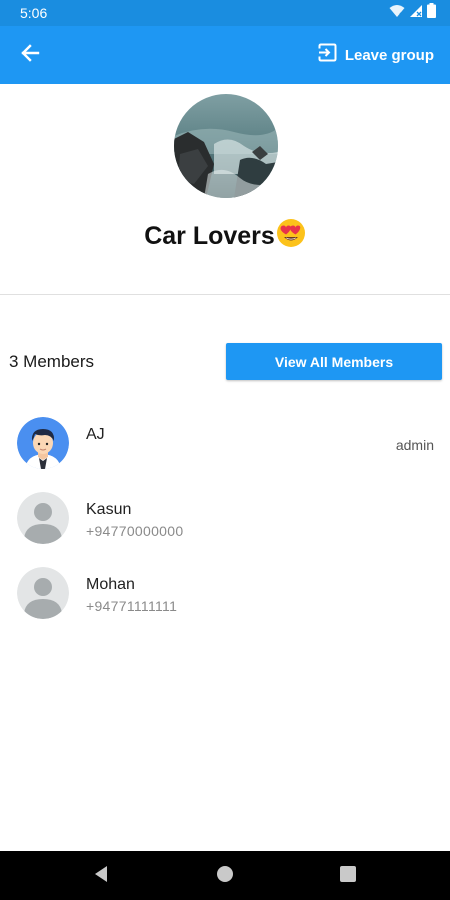  What do you see at coordinates (291, 236) in the screenshot?
I see `heart-eyes-emoji-icon` at bounding box center [291, 236].